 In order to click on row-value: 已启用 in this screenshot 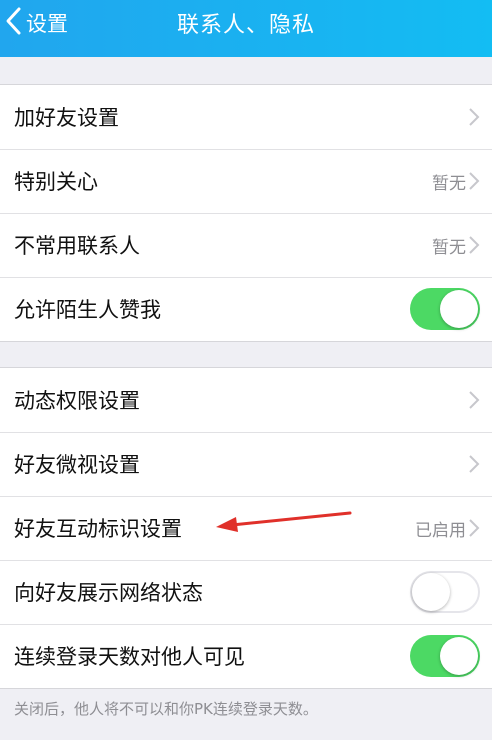, I will do `click(440, 530)`.